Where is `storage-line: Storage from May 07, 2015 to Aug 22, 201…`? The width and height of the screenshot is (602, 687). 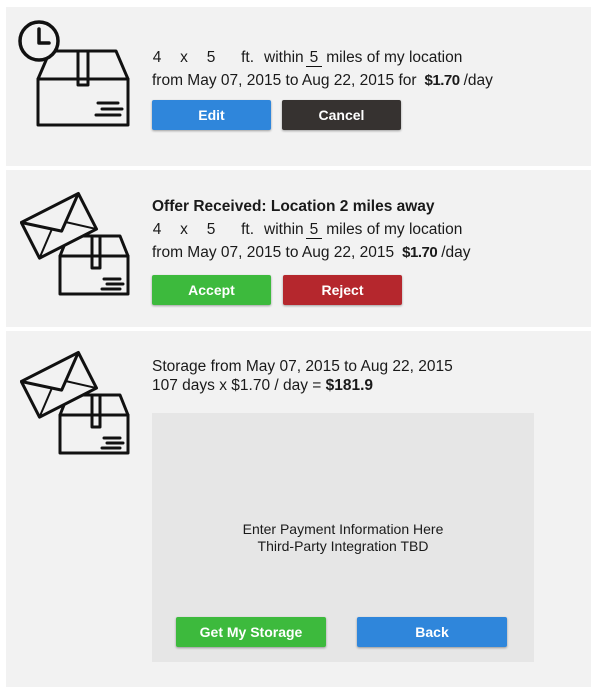 storage-line: Storage from May 07, 2015 to Aug 22, 201… is located at coordinates (302, 366).